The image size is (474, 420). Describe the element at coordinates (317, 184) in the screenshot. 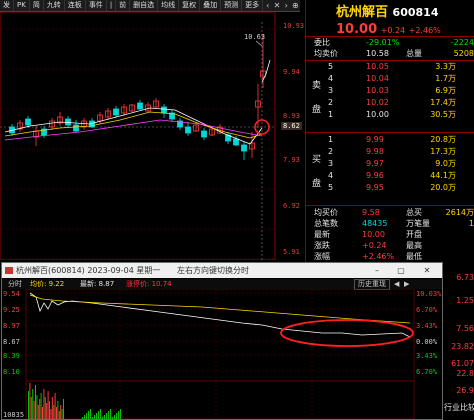

I see `buy-side-label: 盘` at that location.